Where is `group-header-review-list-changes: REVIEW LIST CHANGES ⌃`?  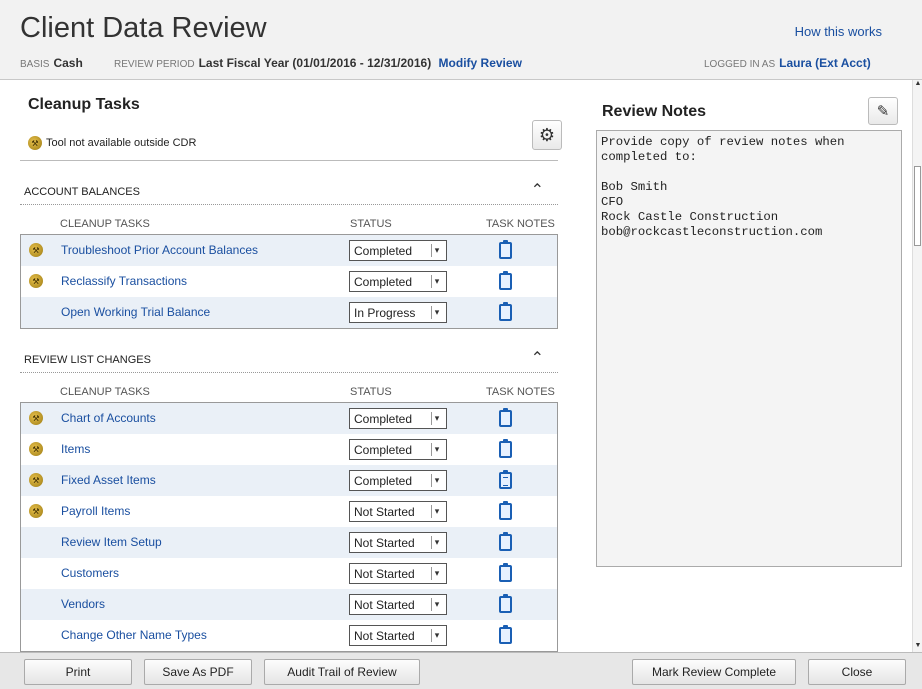
group-header-review-list-changes: REVIEW LIST CHANGES ⌃ is located at coordinates (289, 359).